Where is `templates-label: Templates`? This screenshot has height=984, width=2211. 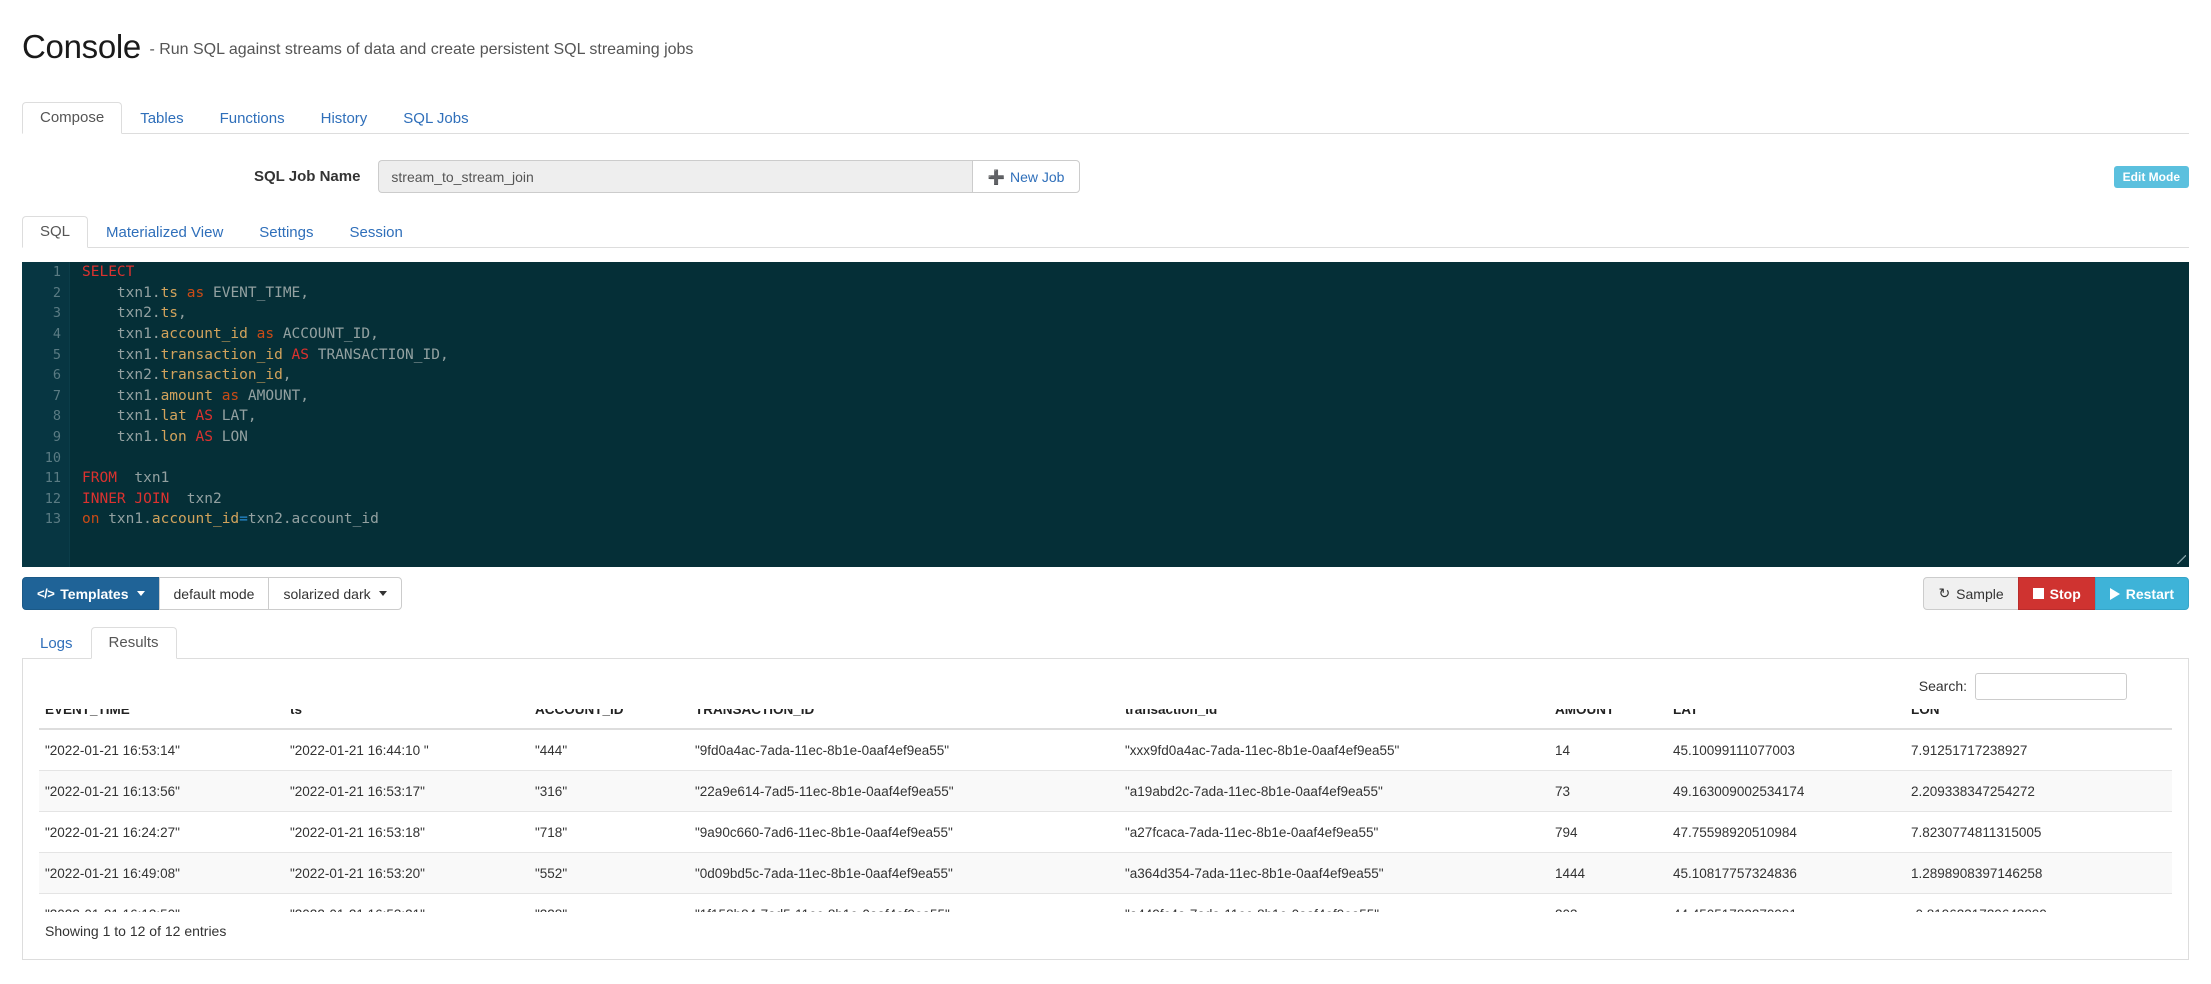 templates-label: Templates is located at coordinates (94, 593).